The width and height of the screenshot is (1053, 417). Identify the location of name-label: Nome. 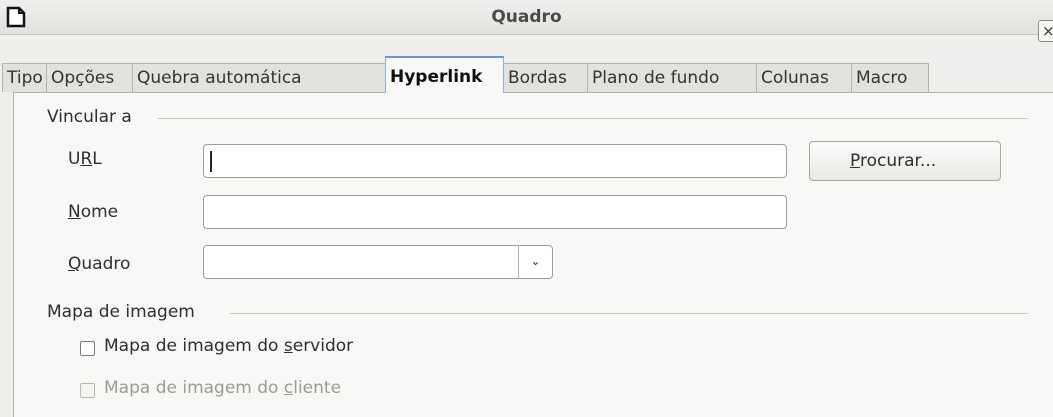
(93, 212).